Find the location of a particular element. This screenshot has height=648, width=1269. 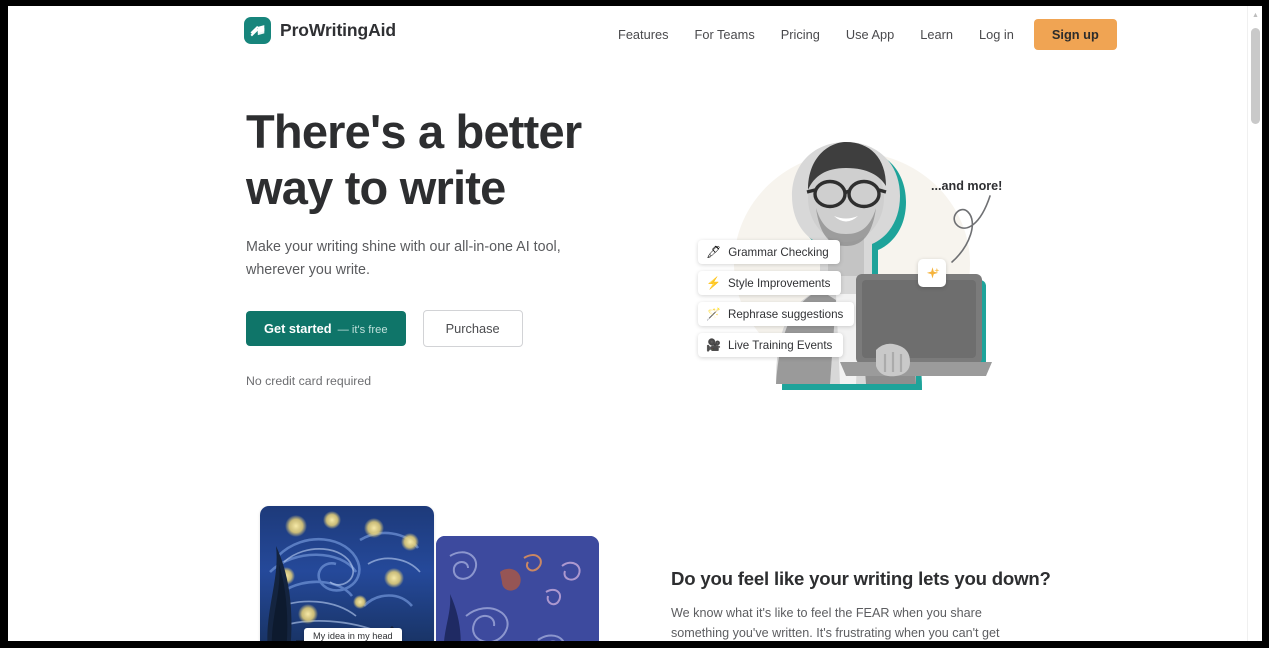

sign-up-button: Sign up is located at coordinates (1075, 34).